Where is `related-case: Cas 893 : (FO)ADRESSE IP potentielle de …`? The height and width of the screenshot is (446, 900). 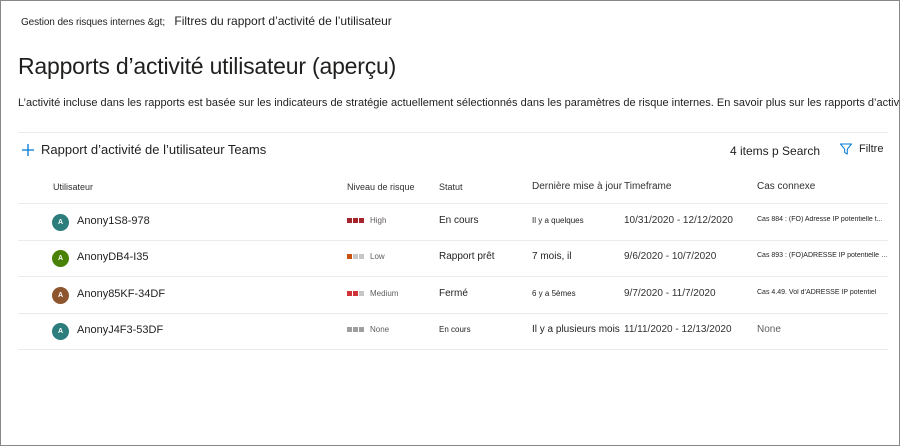 related-case: Cas 893 : (FO)ADRESSE IP potentielle de … is located at coordinates (822, 255).